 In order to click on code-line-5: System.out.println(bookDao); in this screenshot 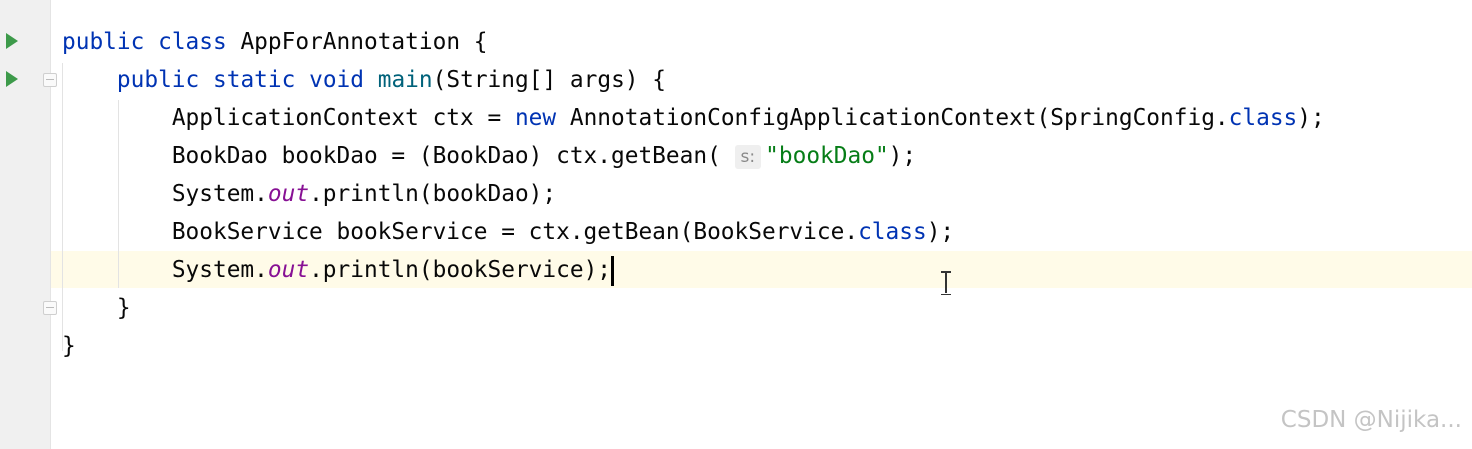, I will do `click(309, 194)`.